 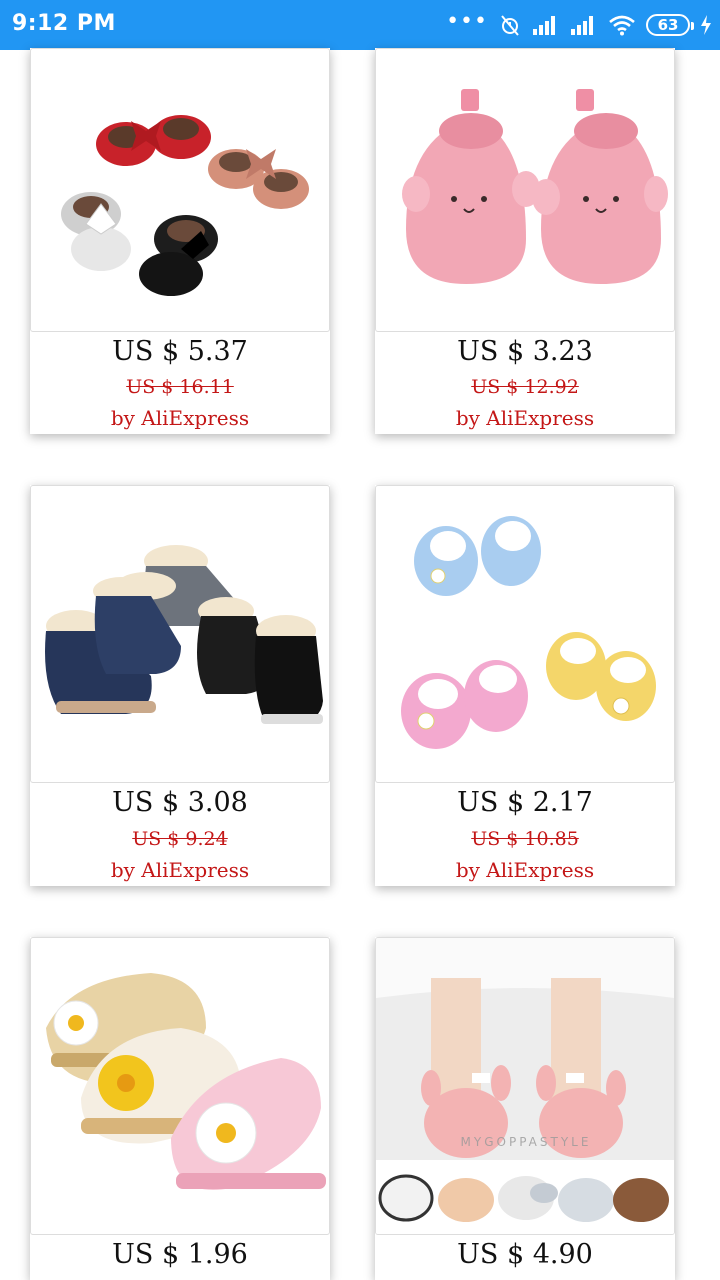 I want to click on product-card: MYGOPPASTYLE US $ 4.90, so click(x=525, y=1108).